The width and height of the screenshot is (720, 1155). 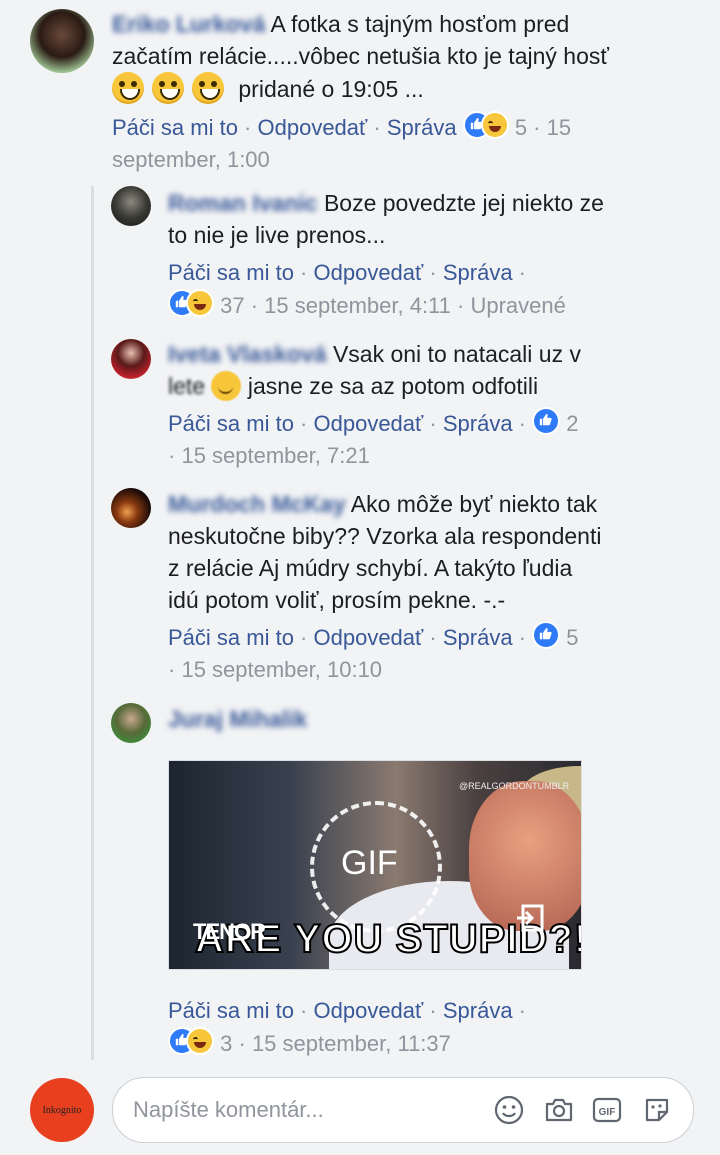 I want to click on composer-avatar: Inkognito, so click(x=62, y=1110).